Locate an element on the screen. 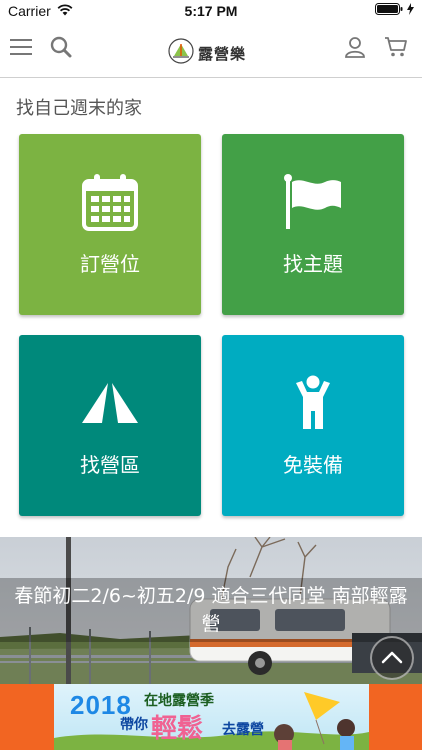 This screenshot has height=750, width=422. person-icon is located at coordinates (313, 403).